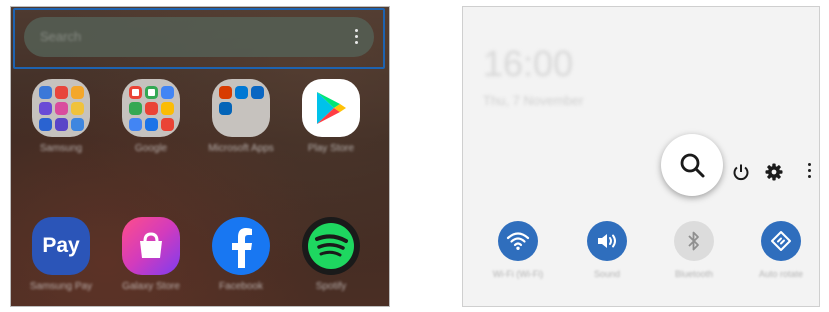  I want to click on clock-time: 16:00, so click(528, 63).